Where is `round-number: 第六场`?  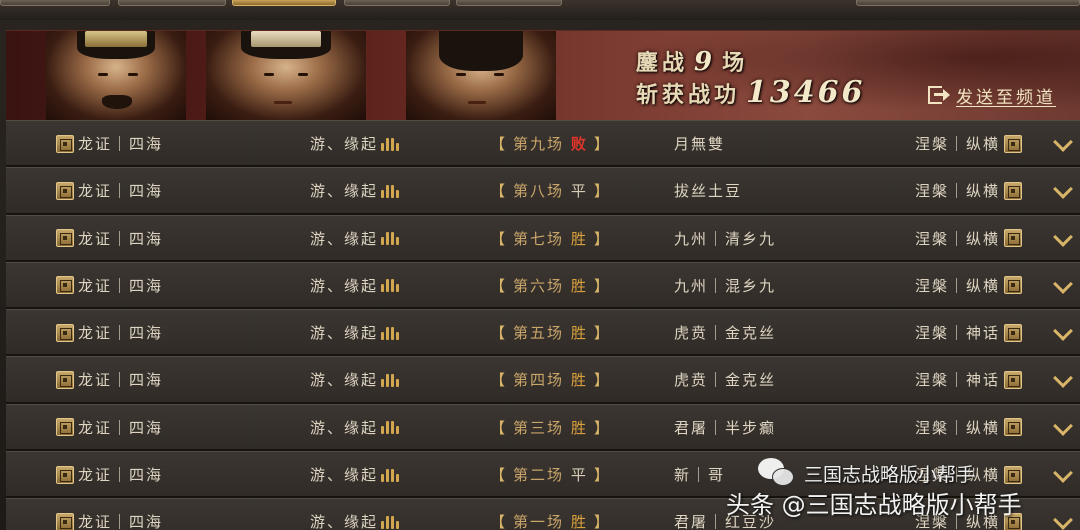 round-number: 第六场 is located at coordinates (539, 285).